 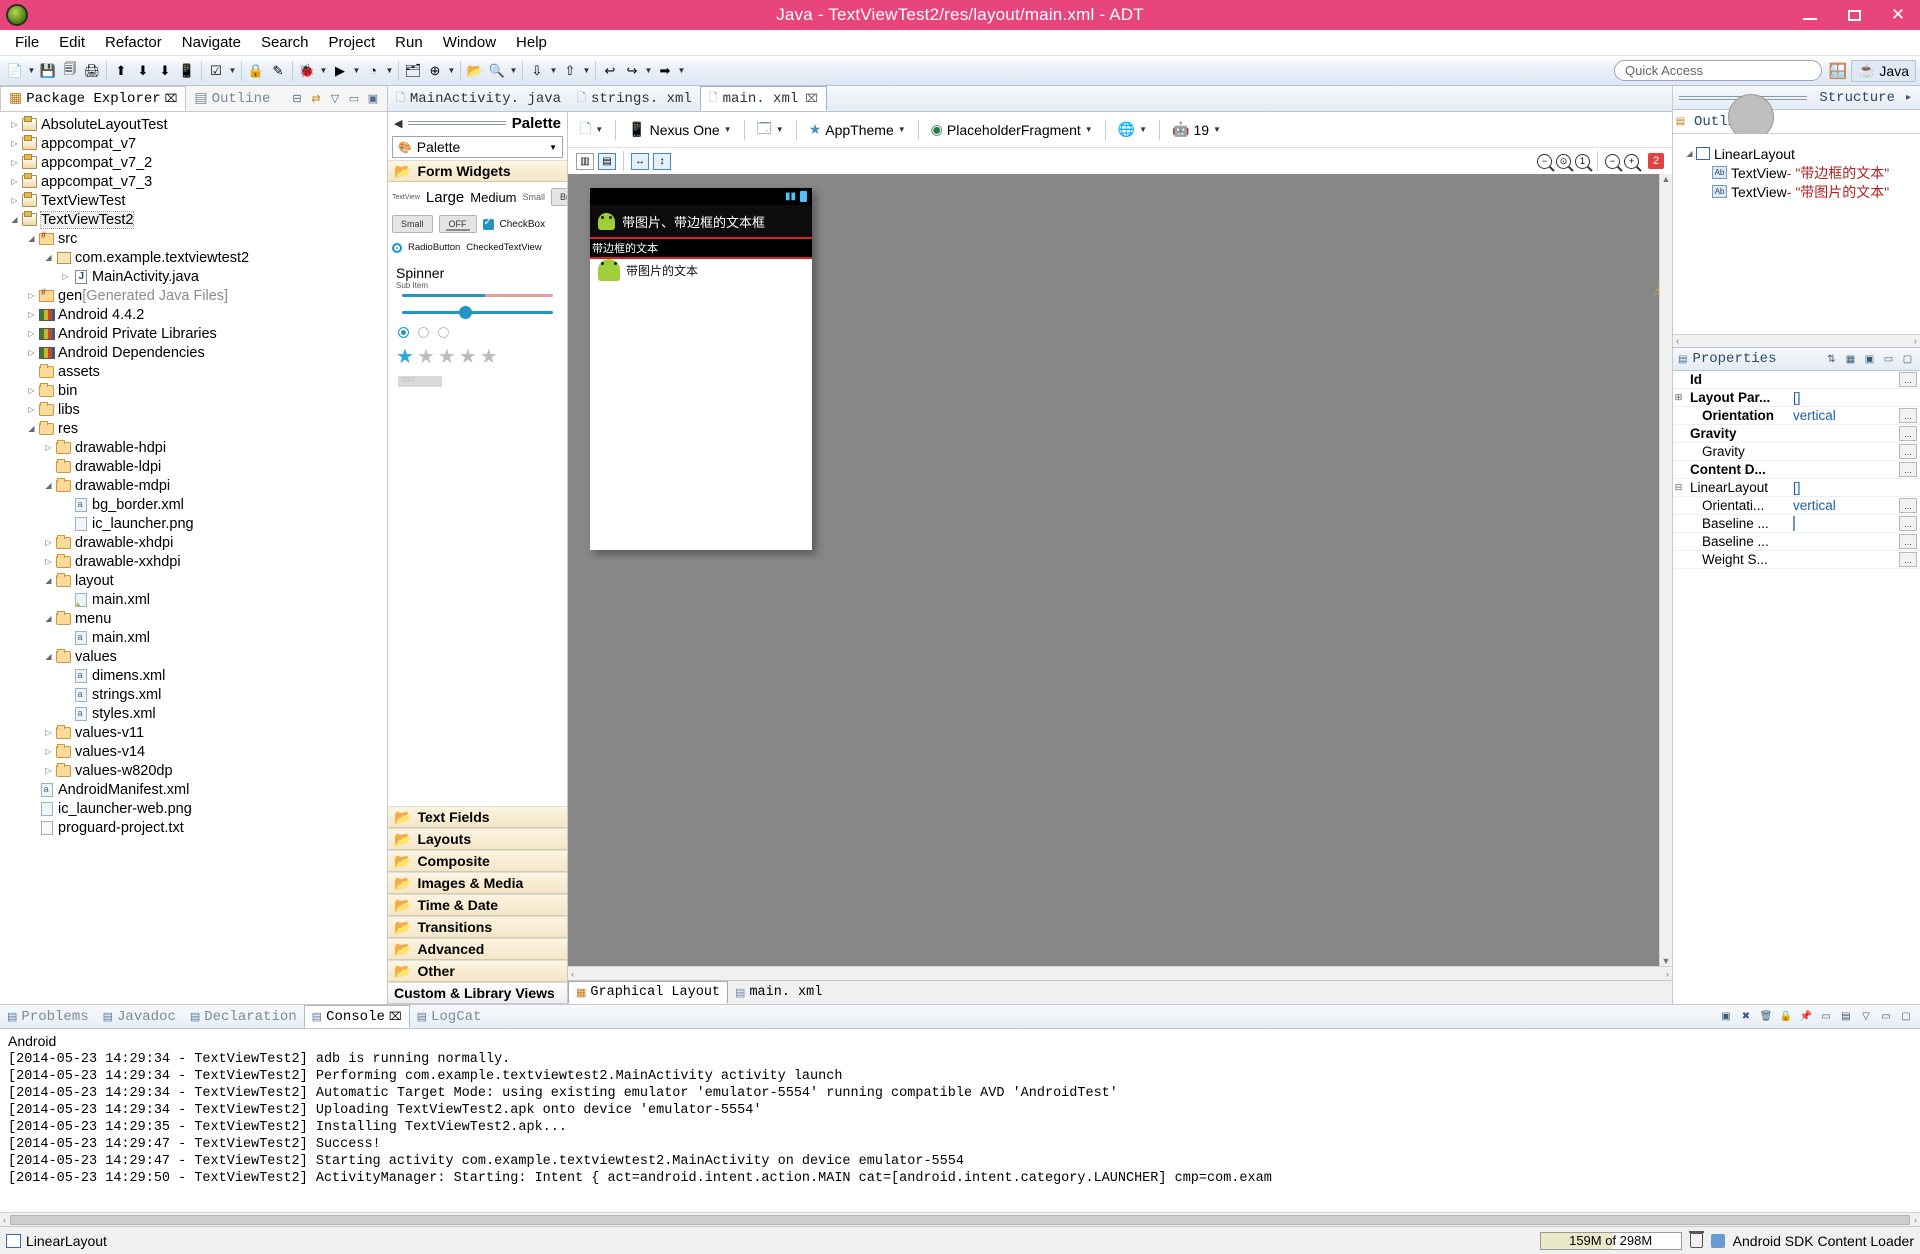 I want to click on palette-group: 📂 Text Fields, so click(x=477, y=817).